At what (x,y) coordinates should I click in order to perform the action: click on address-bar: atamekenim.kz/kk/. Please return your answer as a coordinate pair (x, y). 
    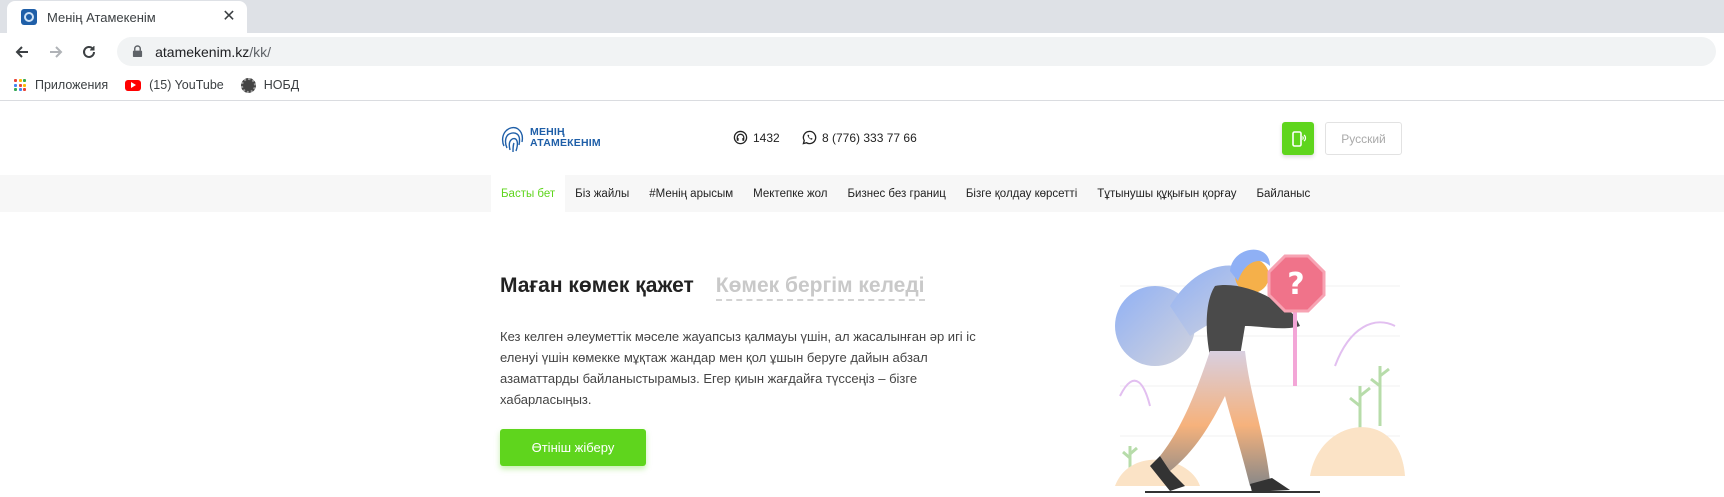
    Looking at the image, I should click on (916, 51).